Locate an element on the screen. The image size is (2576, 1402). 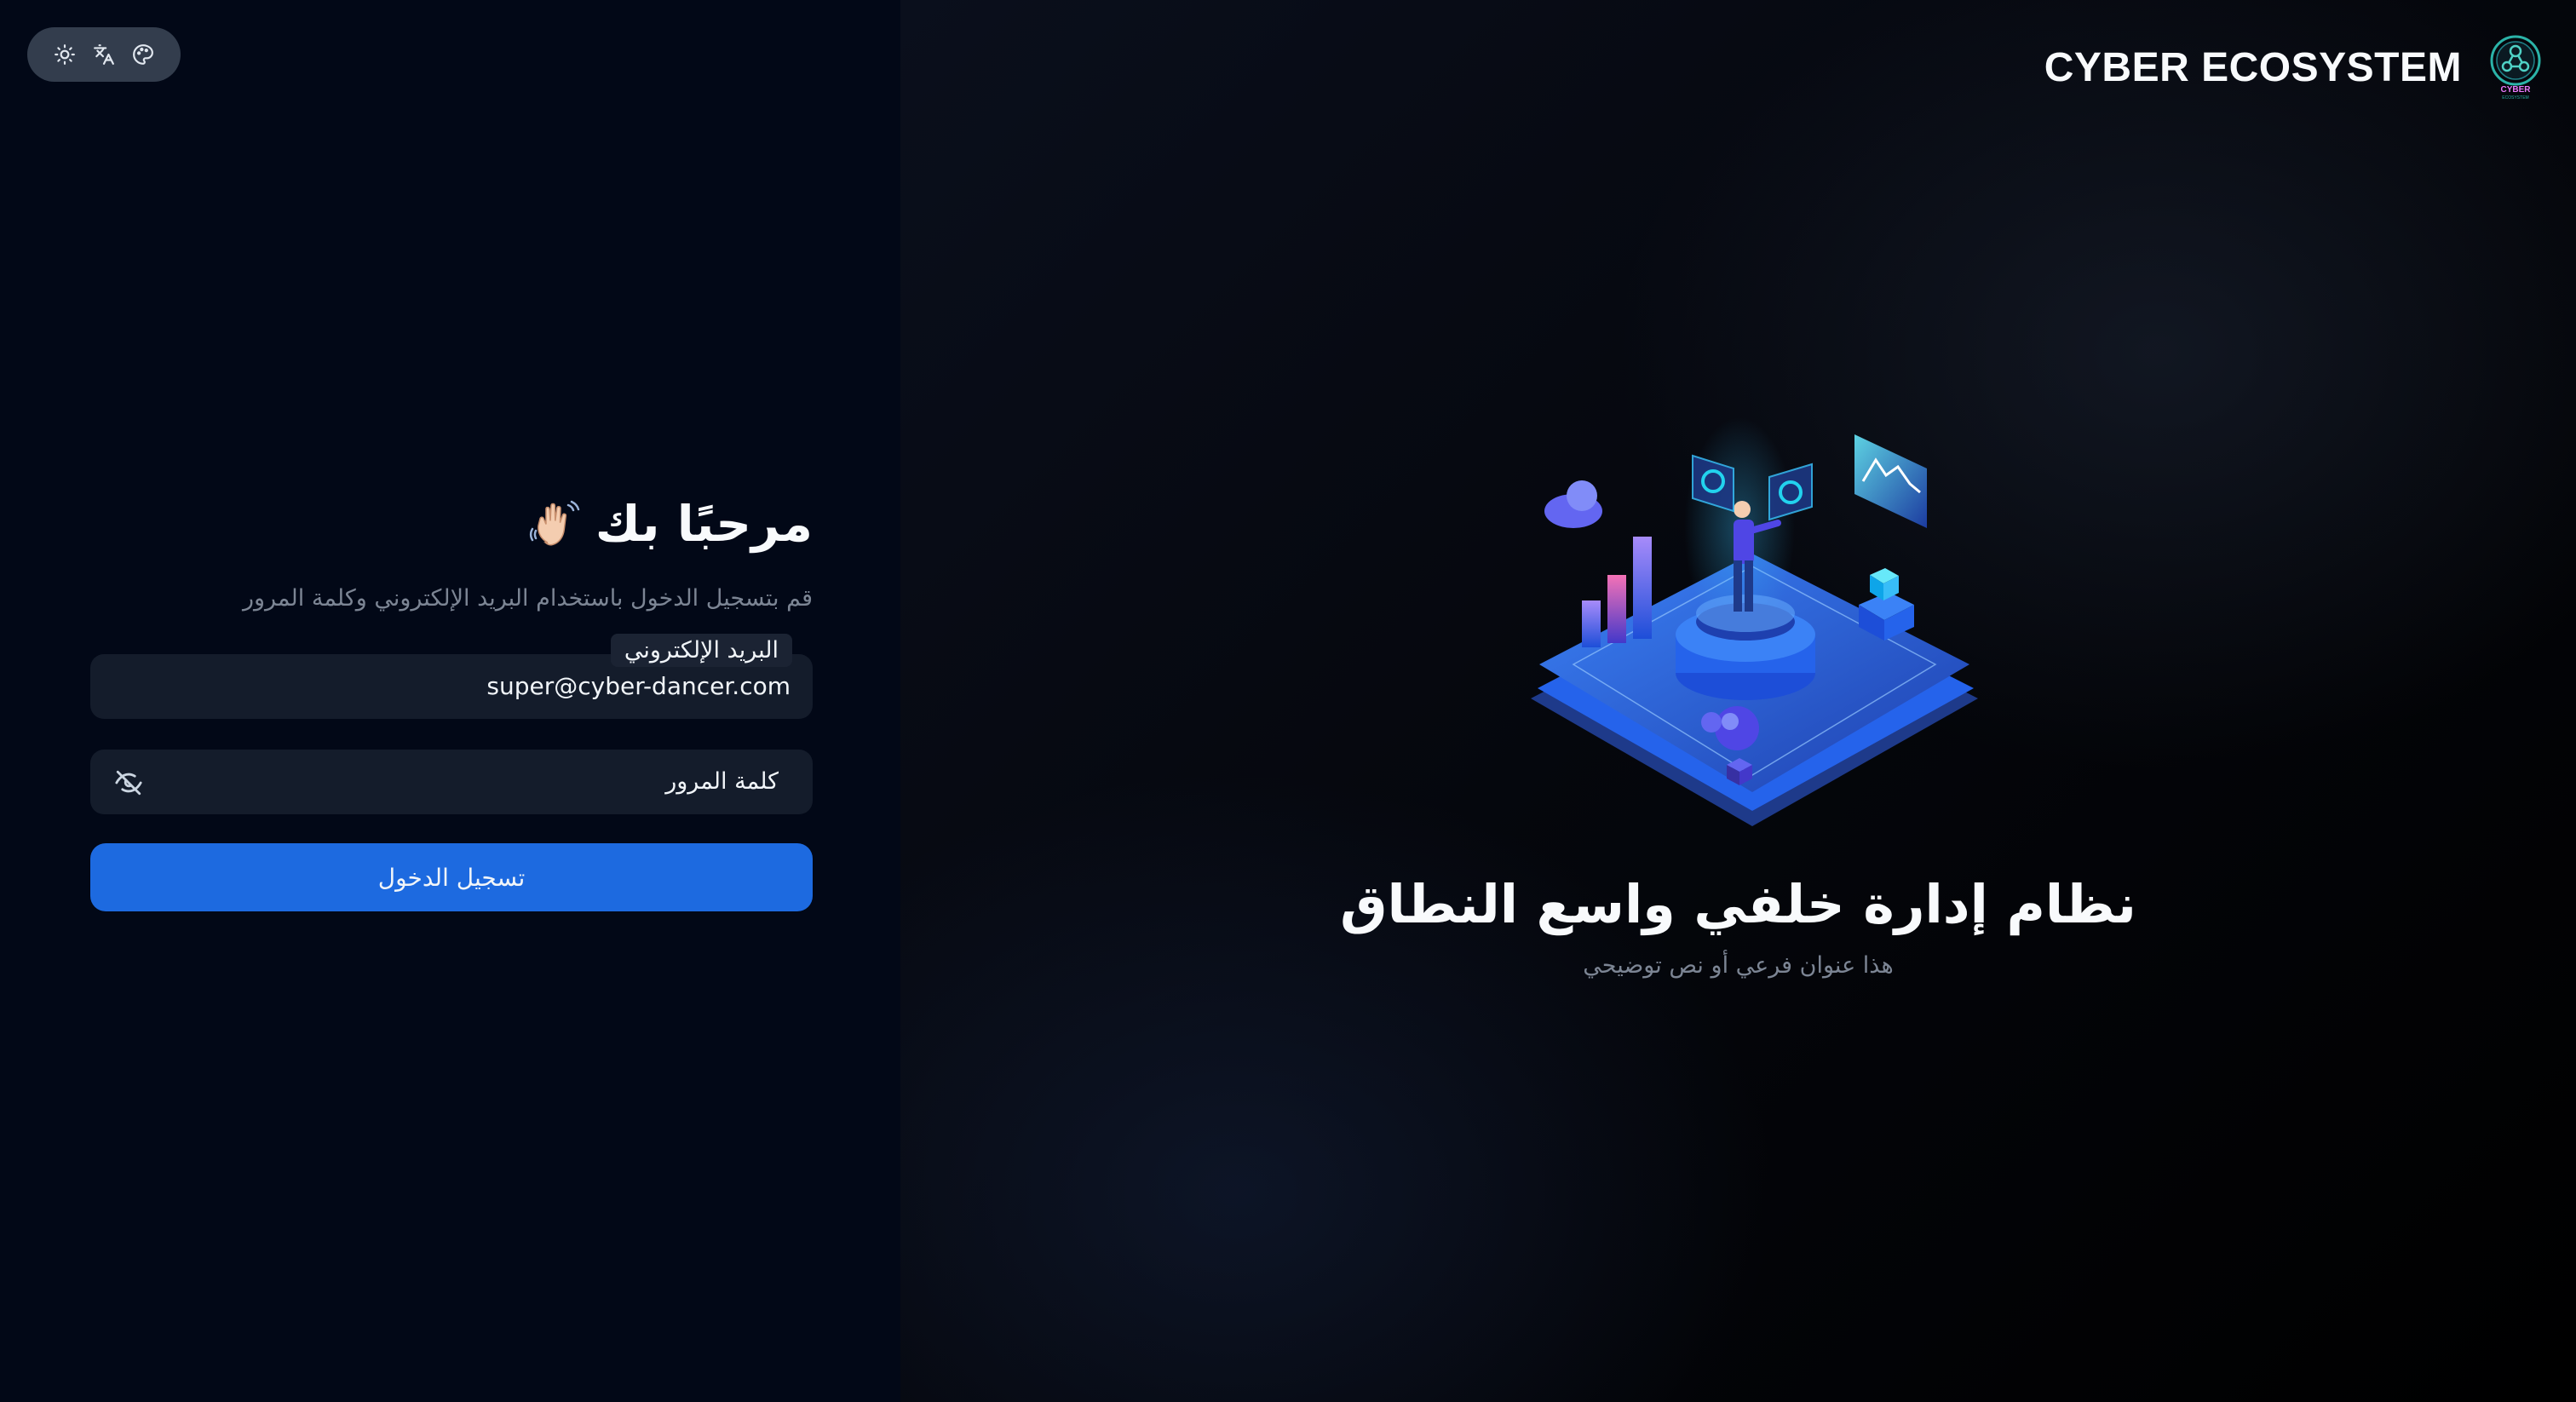
brand-logo: CYBER ECOSYSTEM is located at coordinates (2516, 68).